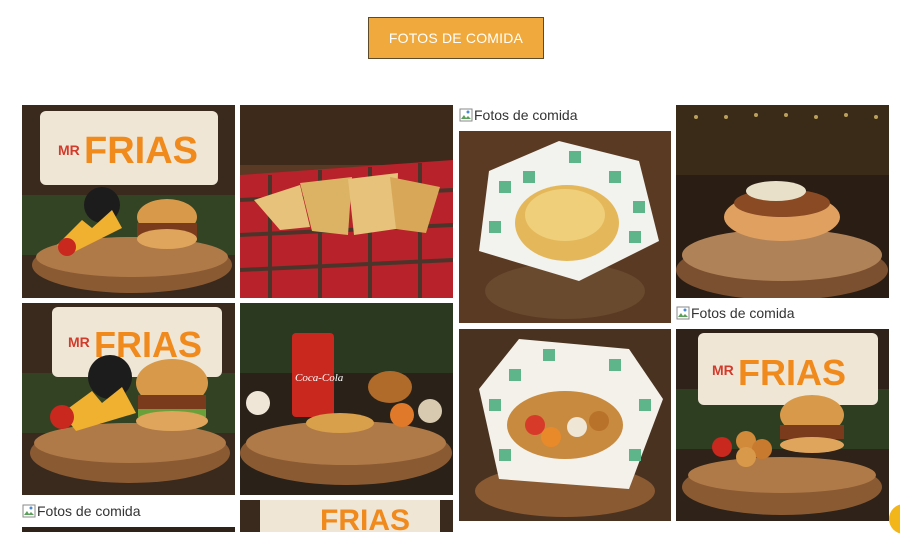 This screenshot has width=900, height=534. I want to click on gallery-photo-hot-dog, so click(782, 201).